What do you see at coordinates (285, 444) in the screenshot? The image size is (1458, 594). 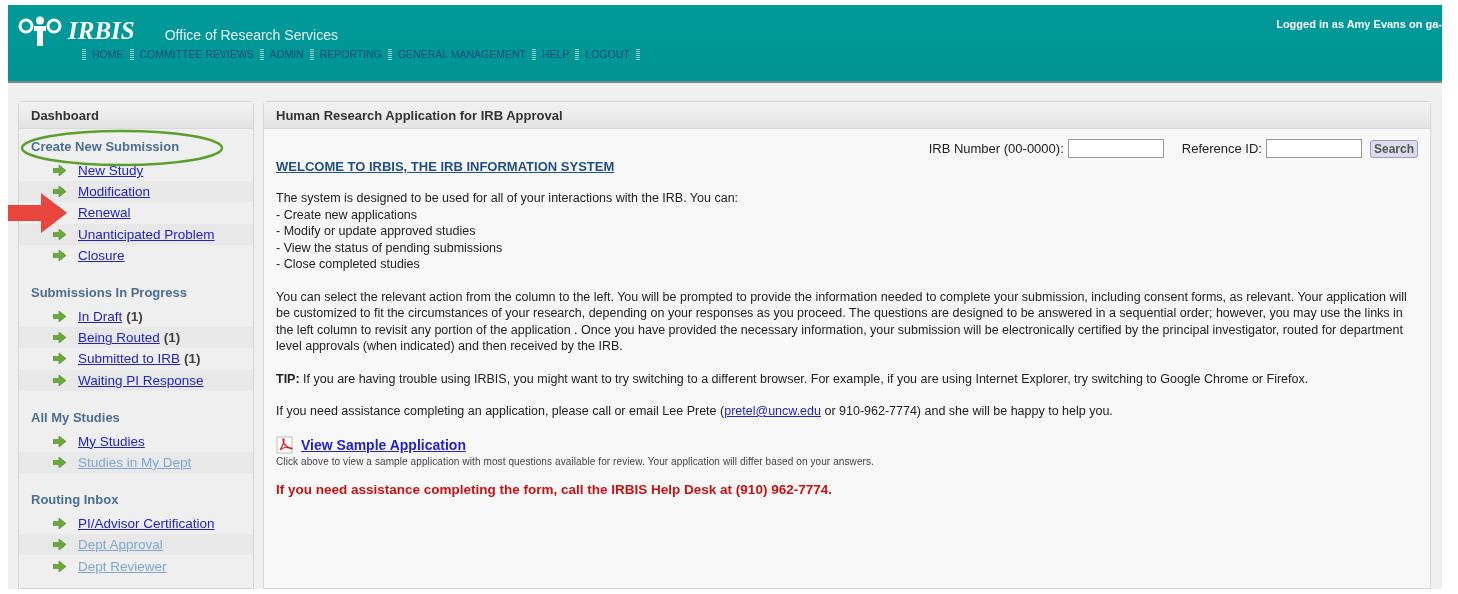 I see `pdf-icon` at bounding box center [285, 444].